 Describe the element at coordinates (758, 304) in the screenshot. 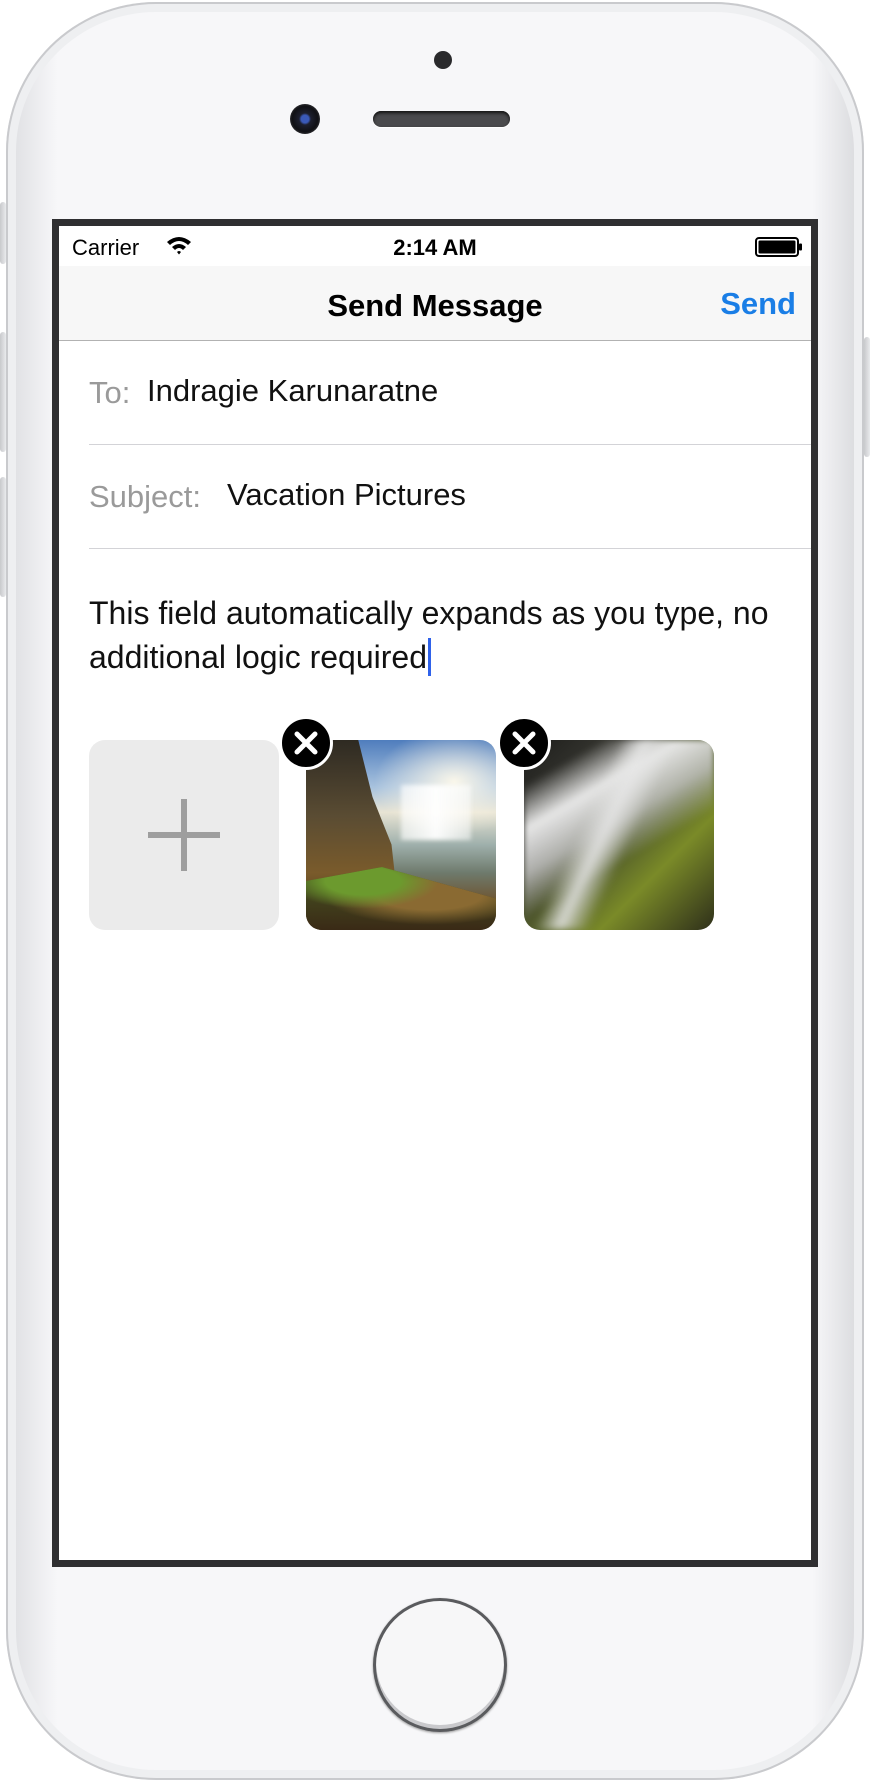

I see `send-button: Send` at that location.